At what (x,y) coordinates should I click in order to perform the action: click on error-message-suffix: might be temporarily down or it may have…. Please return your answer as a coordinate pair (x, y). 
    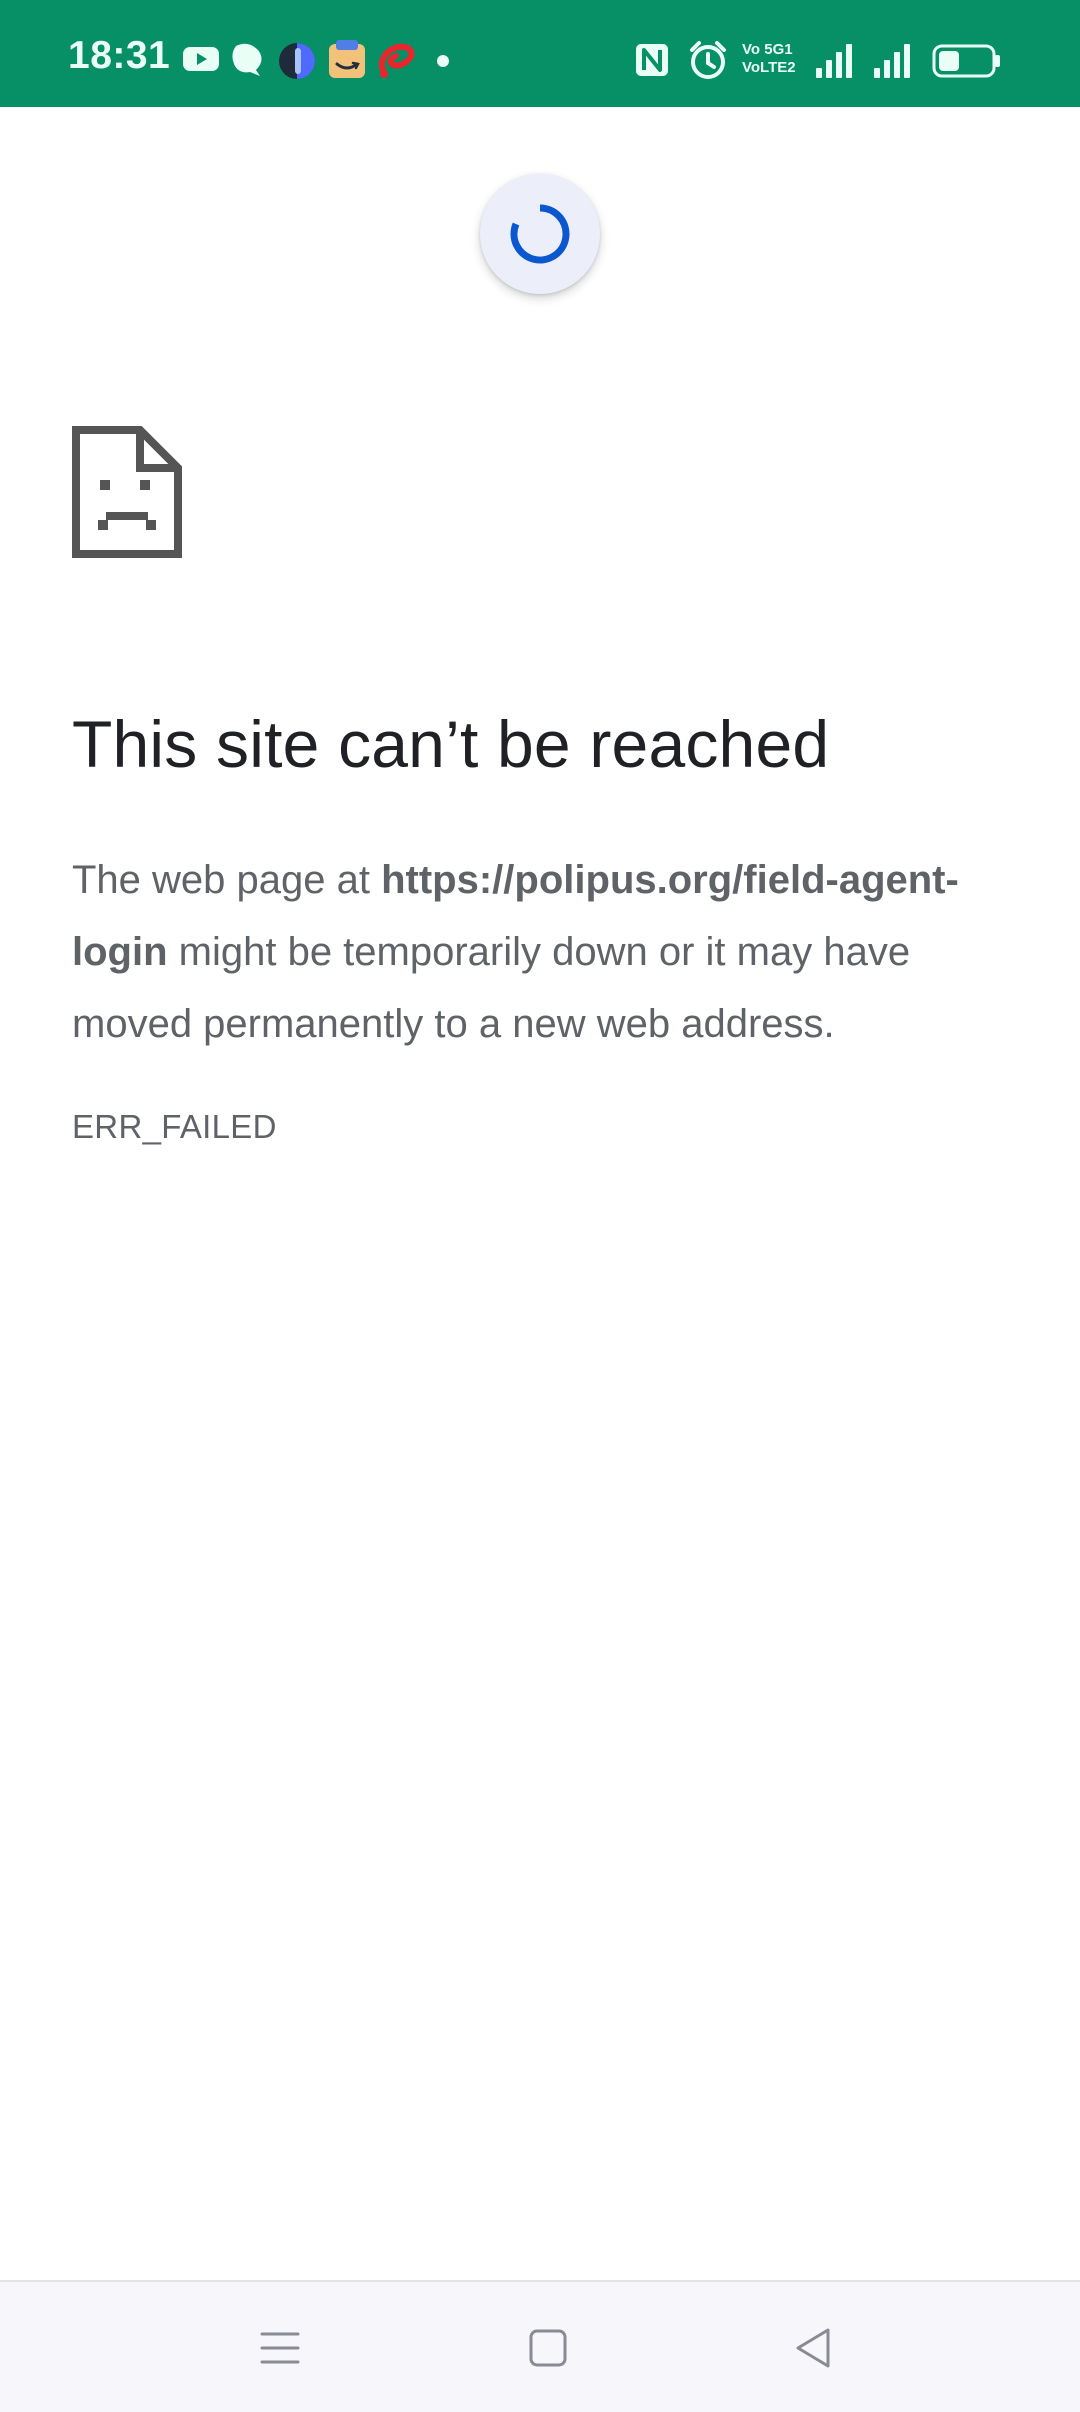
    Looking at the image, I should click on (491, 988).